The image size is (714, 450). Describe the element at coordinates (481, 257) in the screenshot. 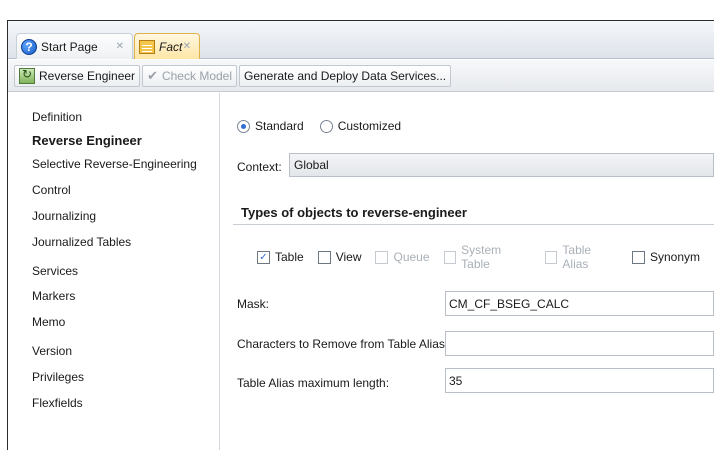

I see `checkbox-label: System Table` at that location.